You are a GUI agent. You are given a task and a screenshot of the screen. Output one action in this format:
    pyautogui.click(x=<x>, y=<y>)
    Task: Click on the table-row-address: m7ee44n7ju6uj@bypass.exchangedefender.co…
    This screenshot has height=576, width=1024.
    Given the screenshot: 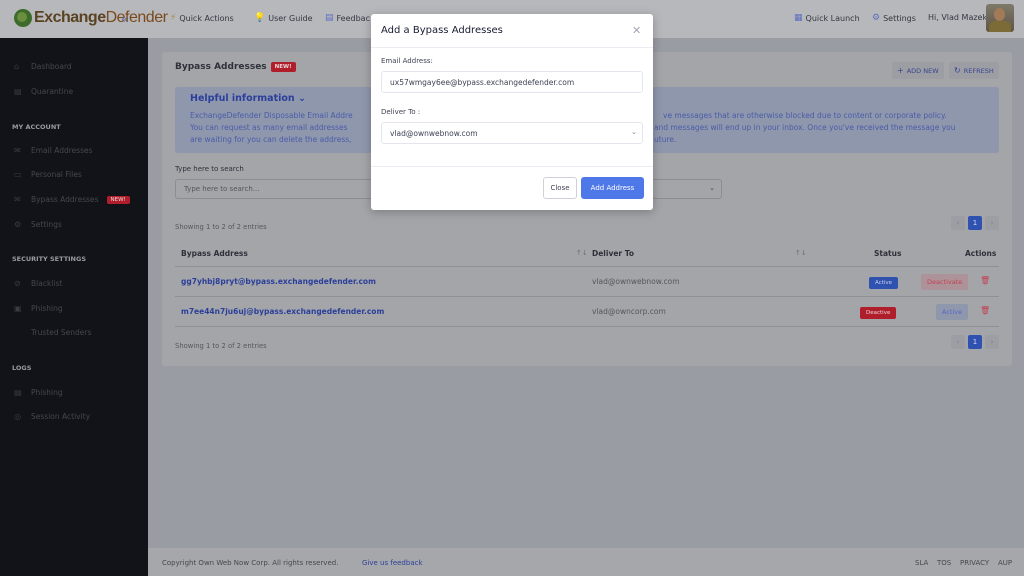 What is the action you would take?
    pyautogui.click(x=282, y=311)
    